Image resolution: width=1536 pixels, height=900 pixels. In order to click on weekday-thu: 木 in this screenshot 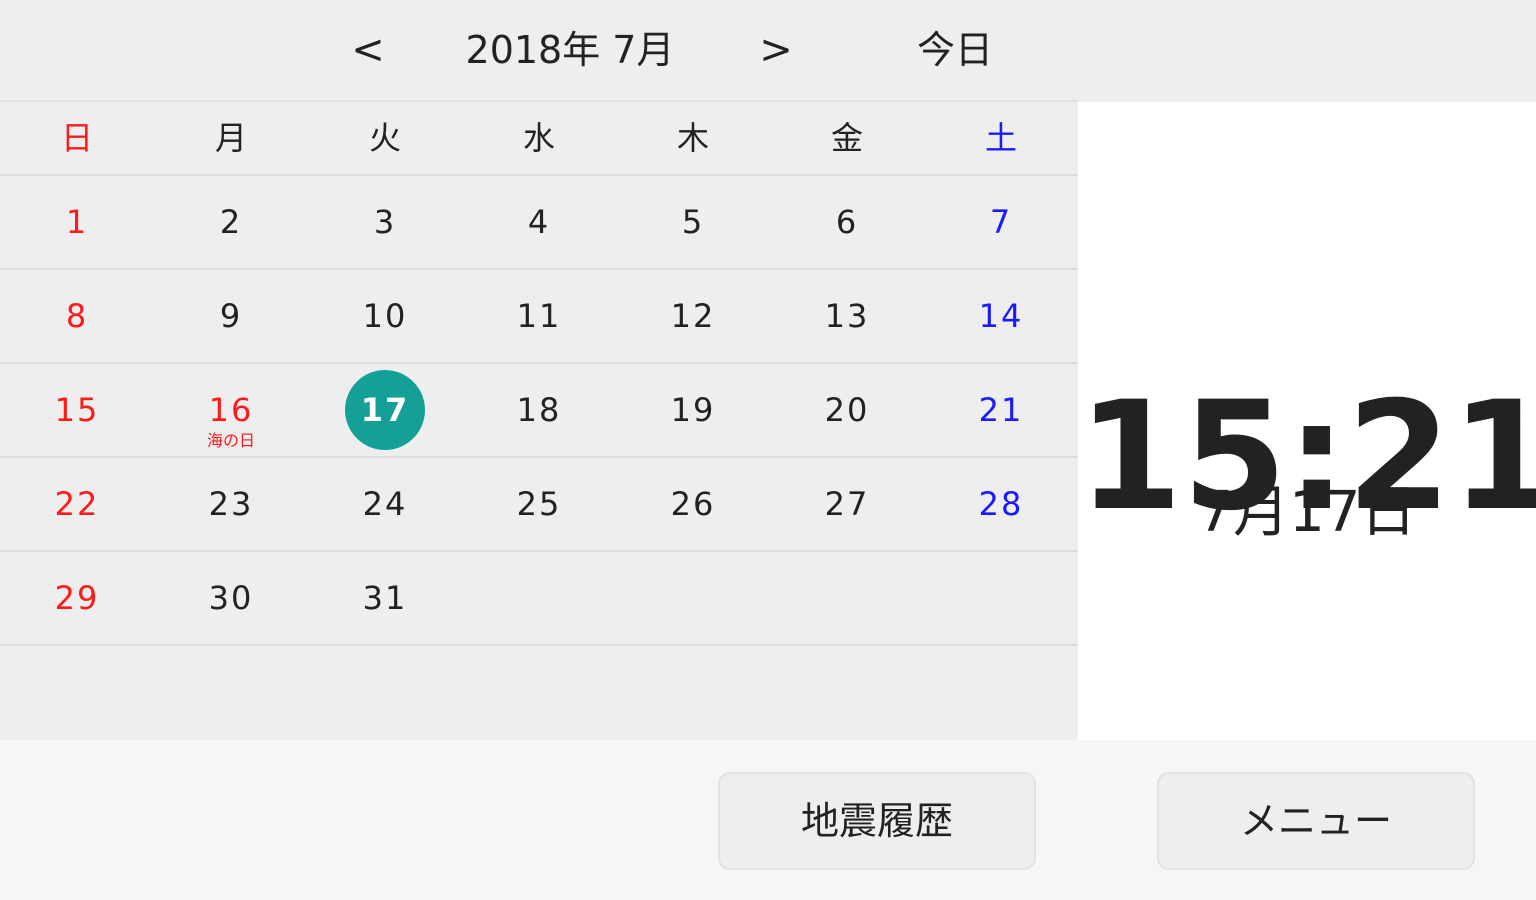, I will do `click(692, 138)`.